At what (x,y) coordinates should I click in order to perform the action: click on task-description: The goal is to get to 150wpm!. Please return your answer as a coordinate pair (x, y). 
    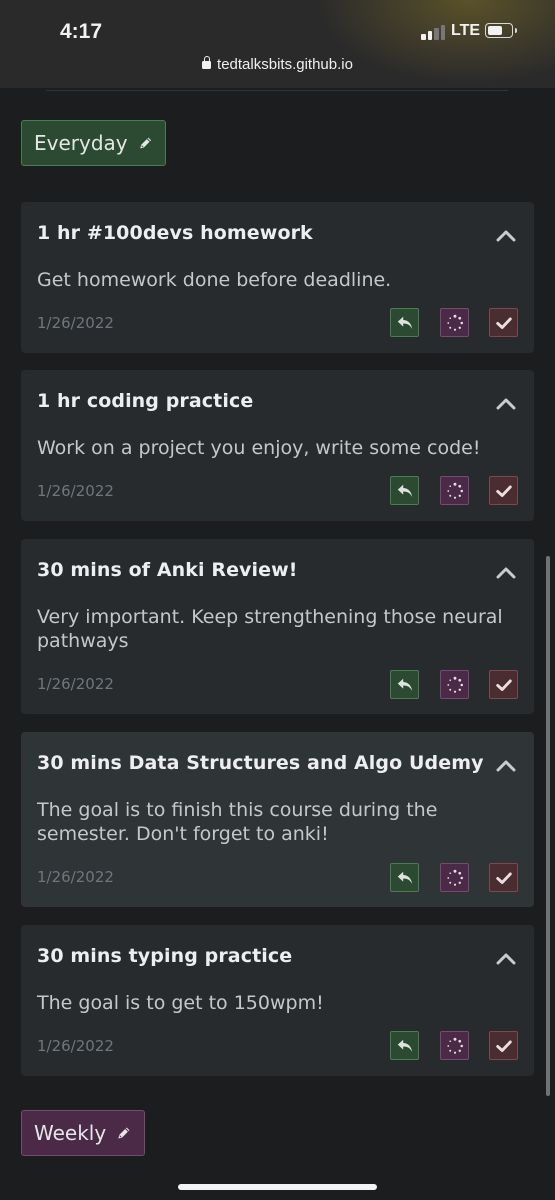
    Looking at the image, I should click on (180, 1003).